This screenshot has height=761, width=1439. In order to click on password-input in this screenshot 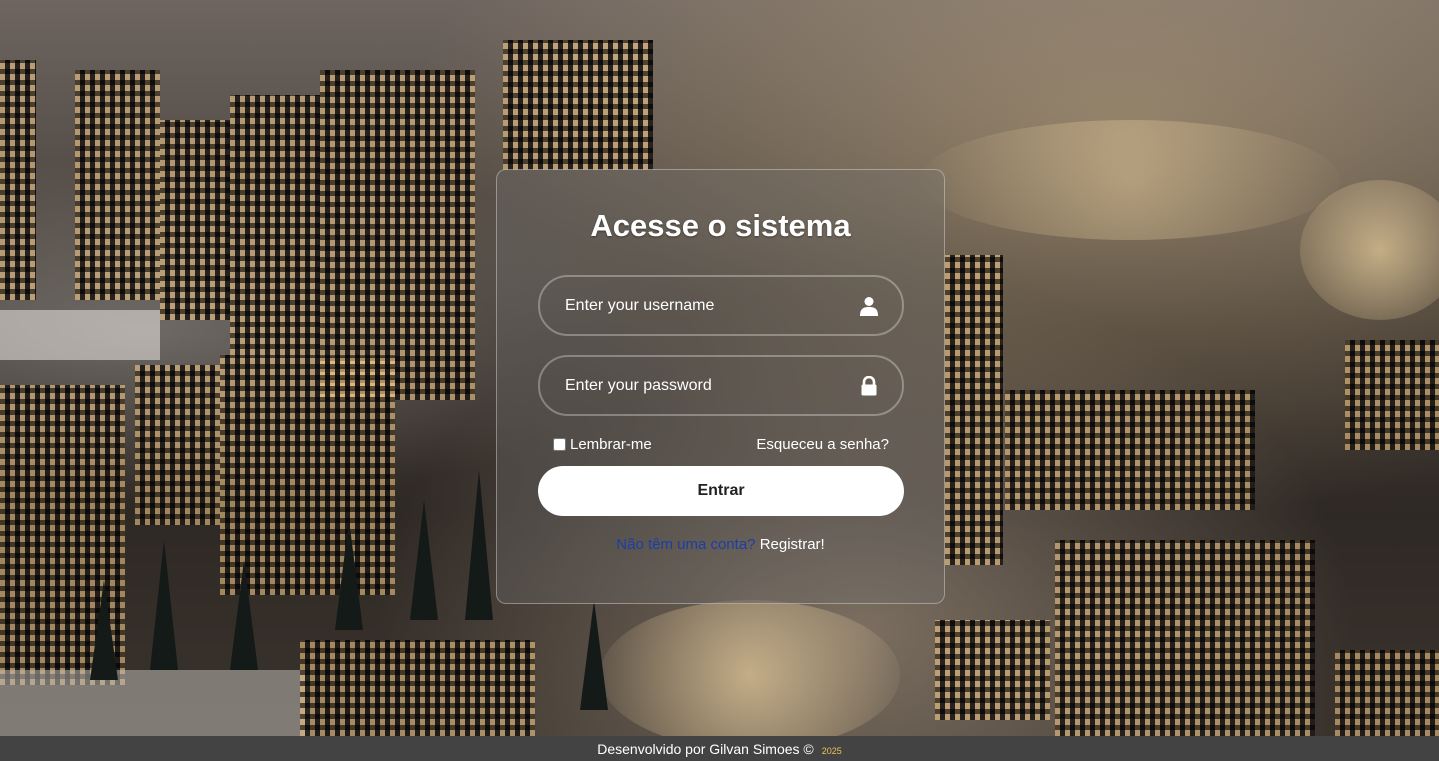, I will do `click(721, 385)`.